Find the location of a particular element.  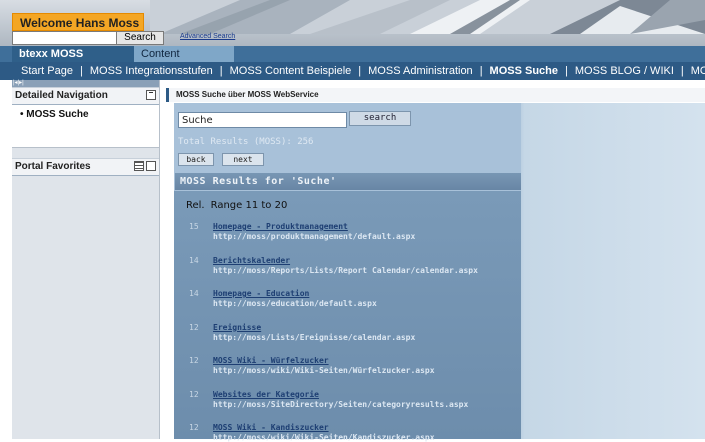

menu-icon is located at coordinates (139, 166).